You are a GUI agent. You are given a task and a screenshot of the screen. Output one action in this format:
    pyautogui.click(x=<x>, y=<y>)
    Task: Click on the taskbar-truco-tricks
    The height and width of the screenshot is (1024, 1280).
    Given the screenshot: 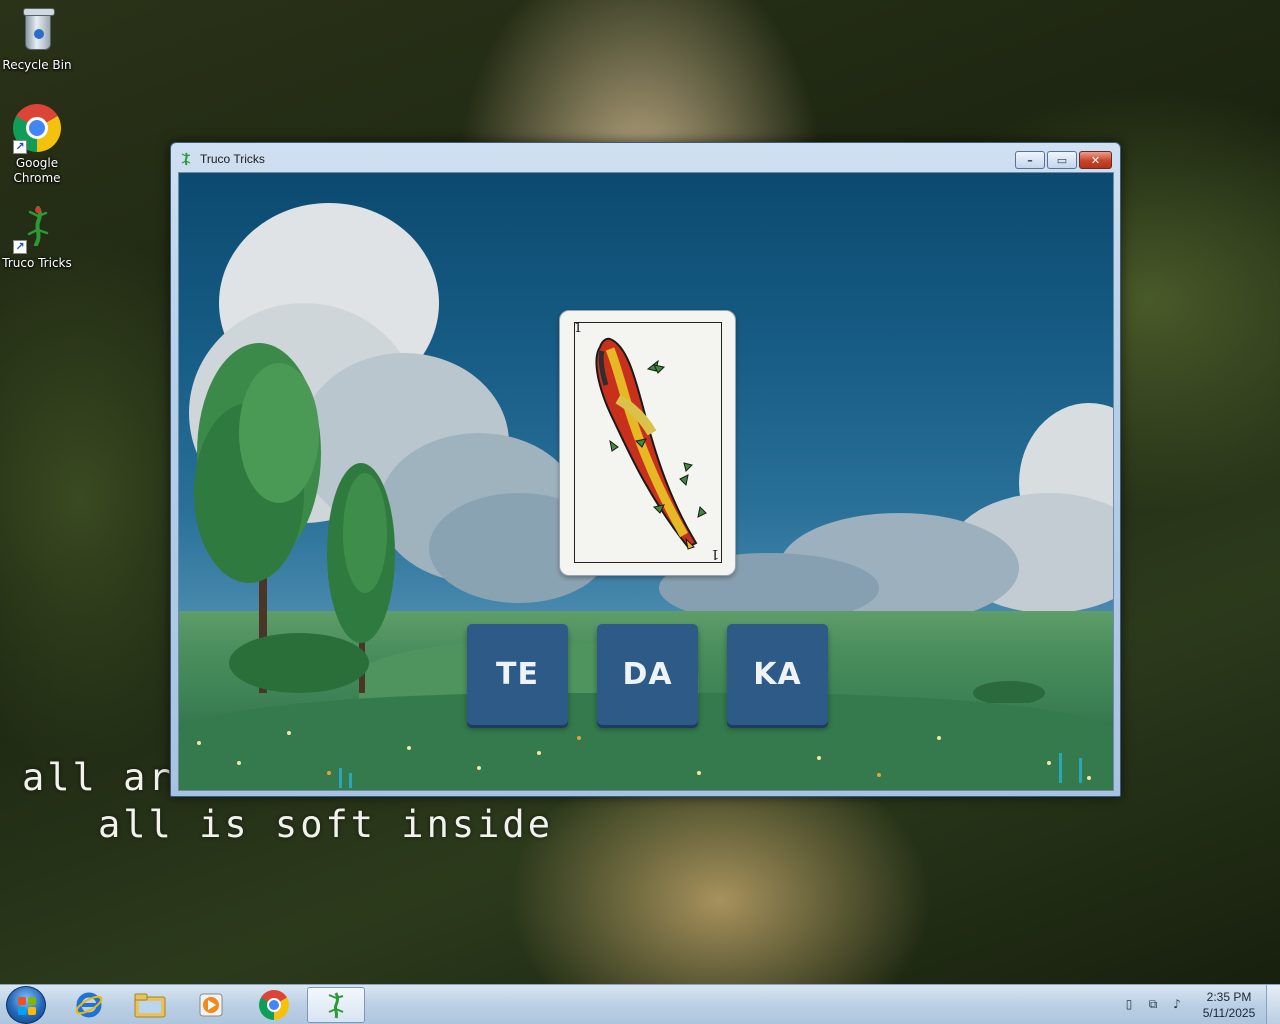 What is the action you would take?
    pyautogui.click(x=336, y=1005)
    